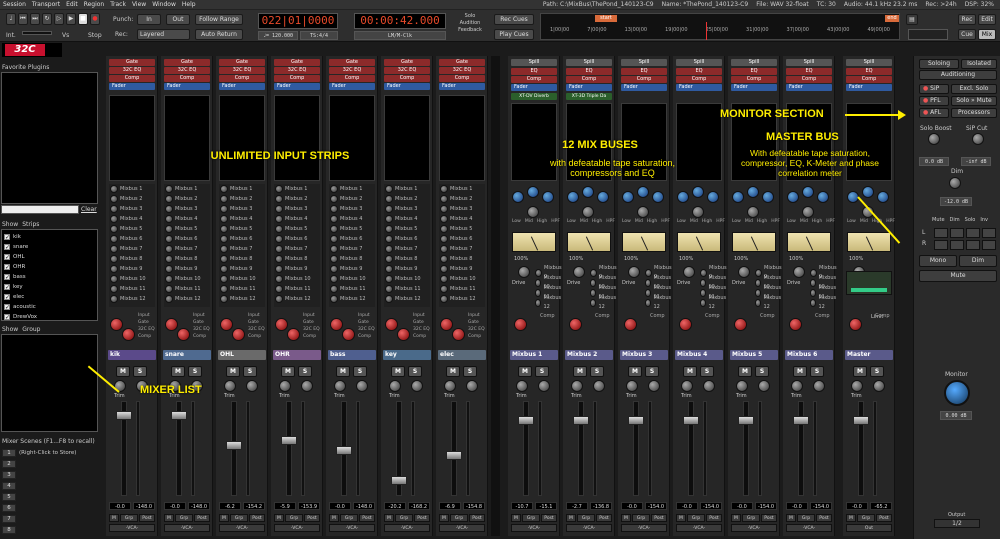  What do you see at coordinates (699, 355) in the screenshot?
I see `bus-name: Mixbus 4` at bounding box center [699, 355].